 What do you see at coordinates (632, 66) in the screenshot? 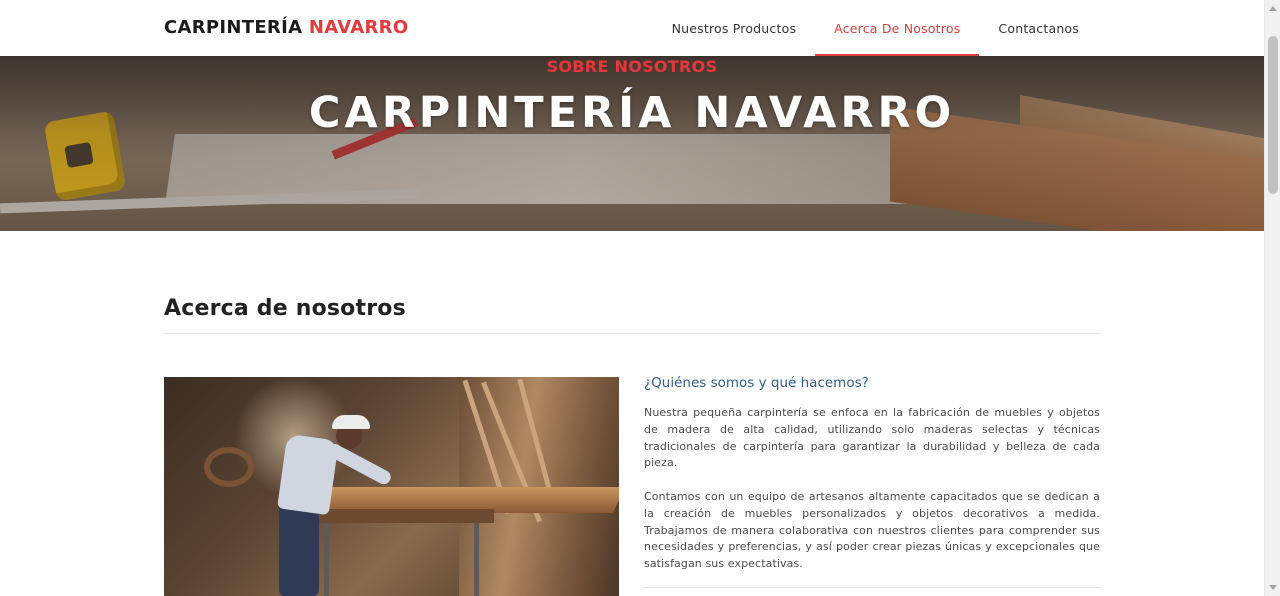
I see `hero-tag: SOBRE NOSOTROS` at bounding box center [632, 66].